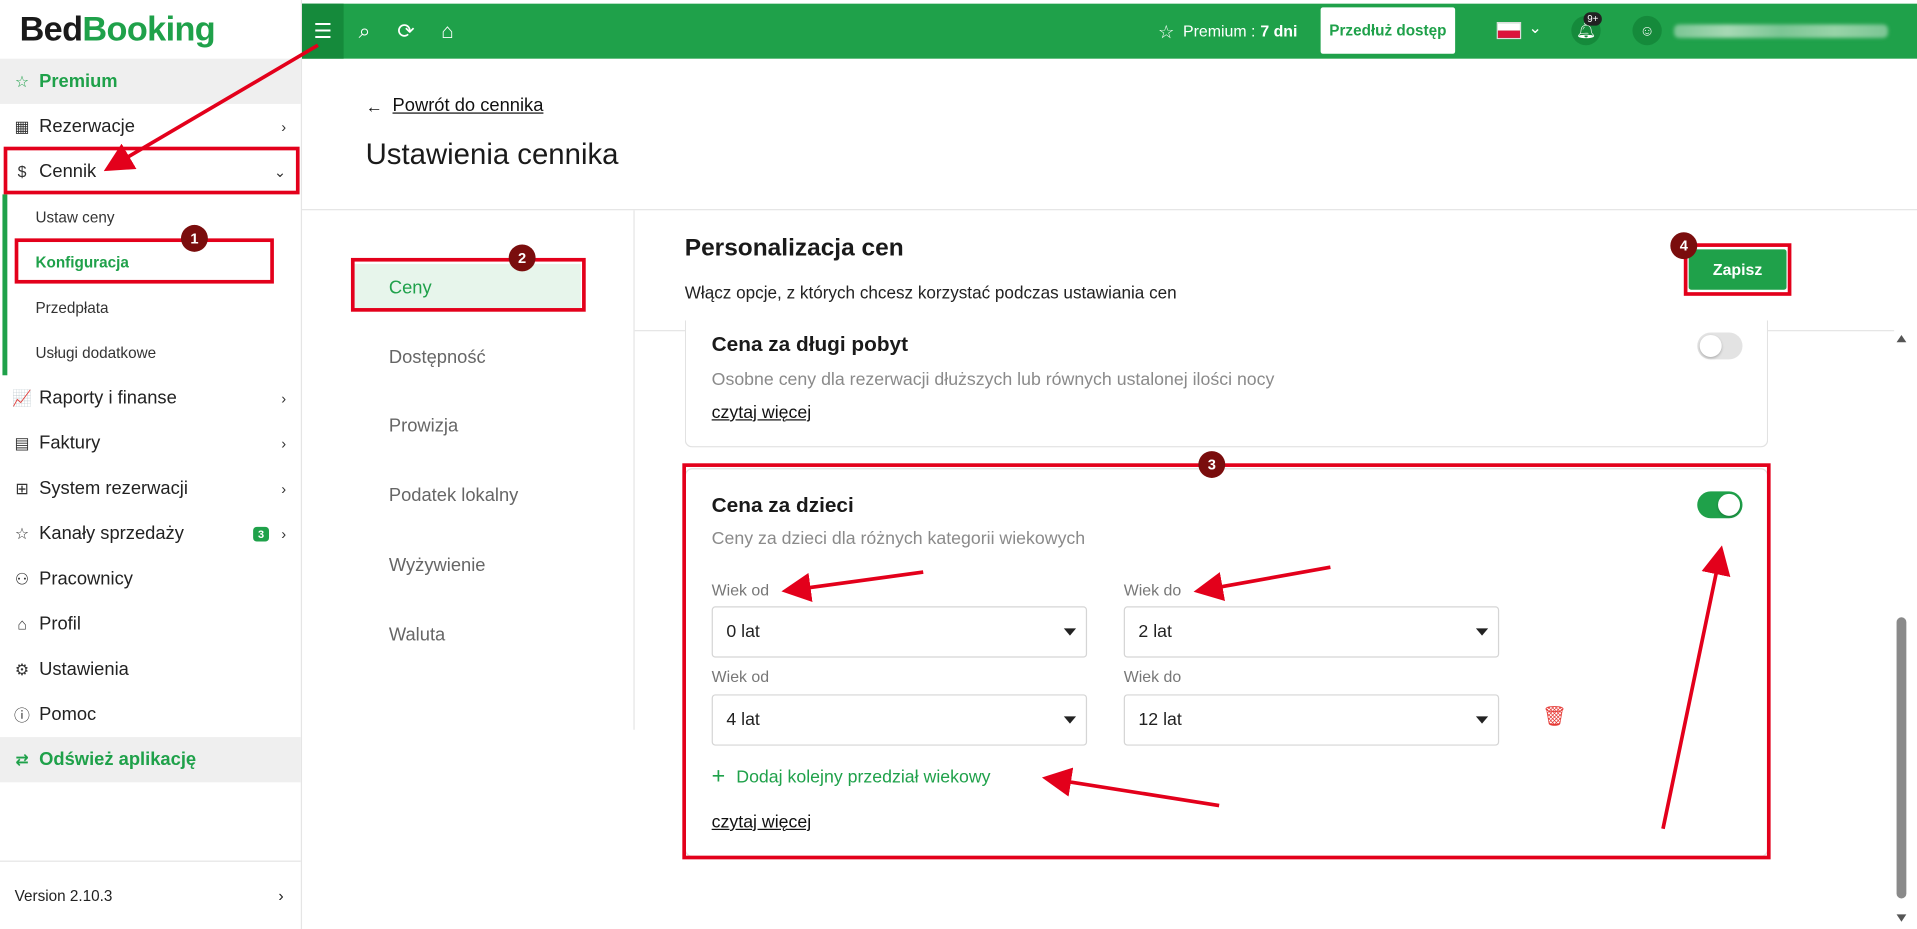  What do you see at coordinates (22, 442) in the screenshot?
I see `invoice-icon: ▤` at bounding box center [22, 442].